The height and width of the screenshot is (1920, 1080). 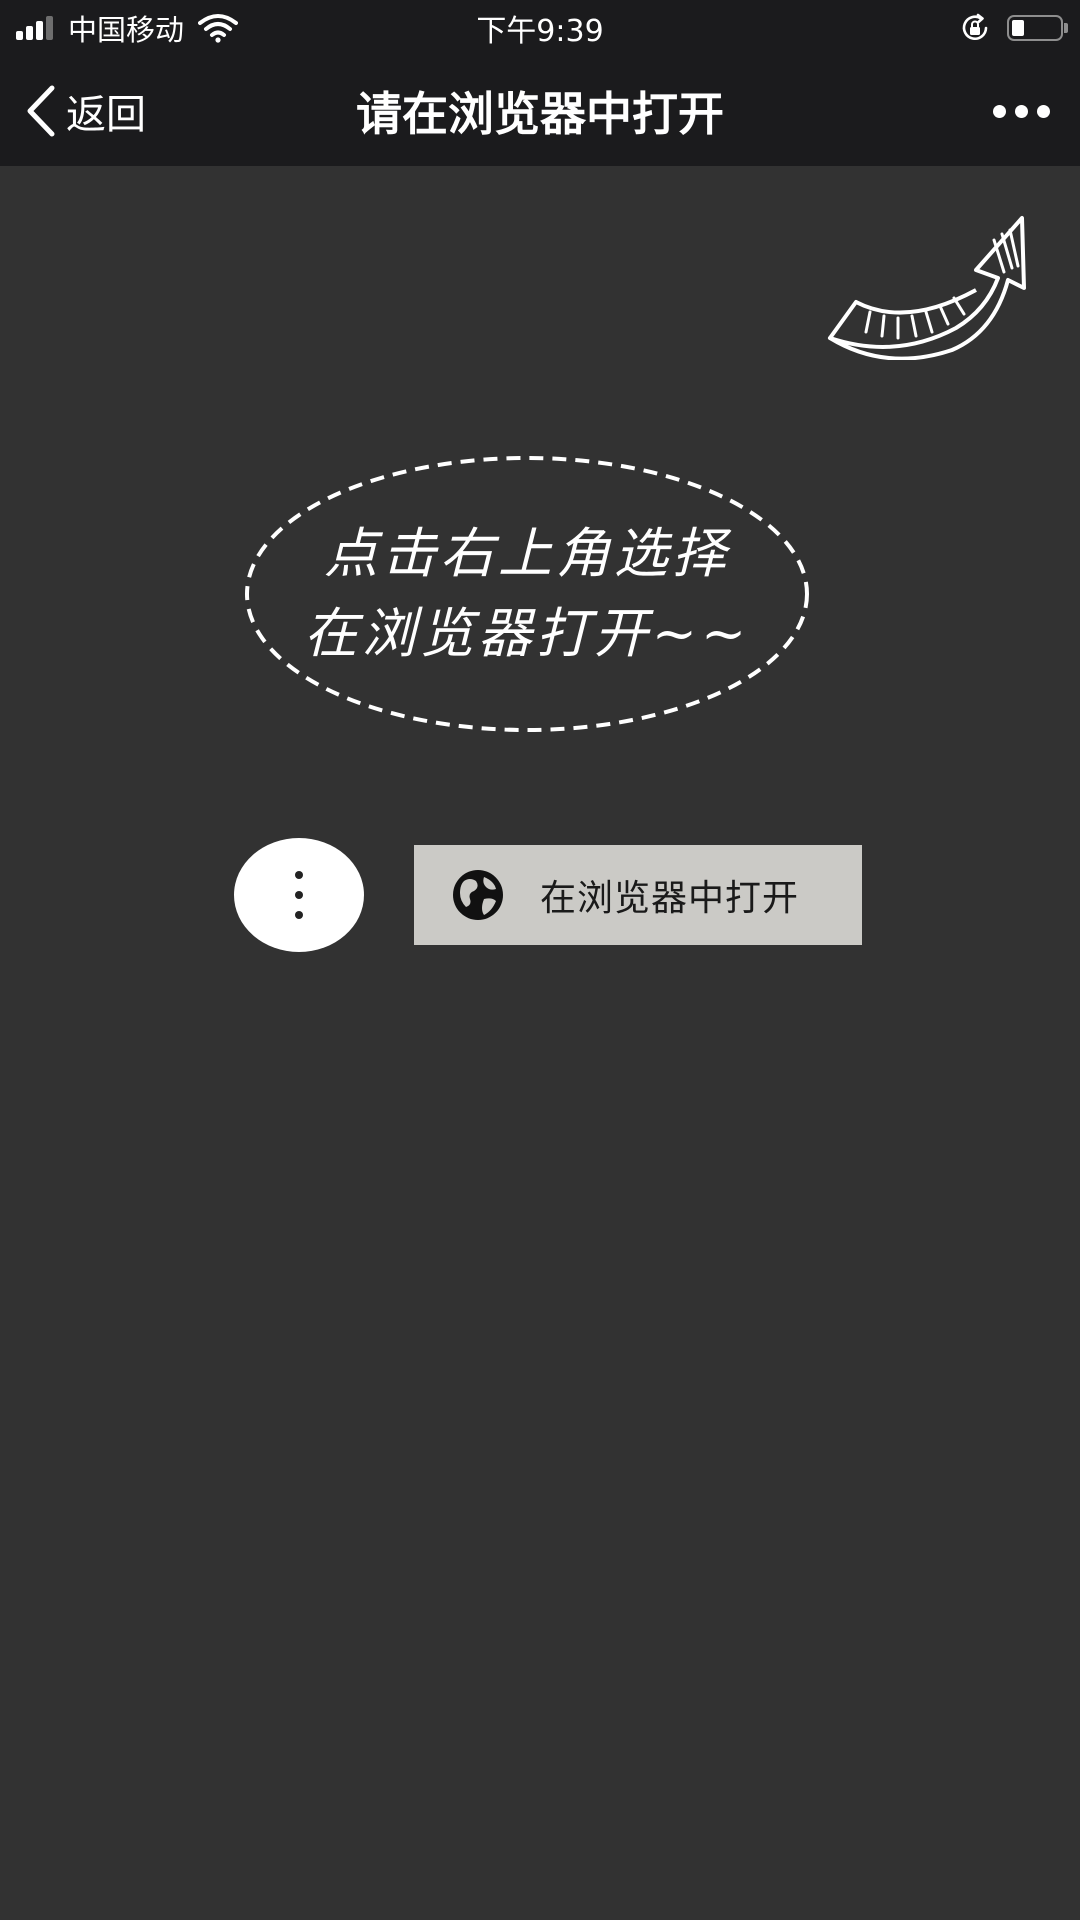 I want to click on open-in-browser-label: 在浏览器中打开, so click(x=670, y=898).